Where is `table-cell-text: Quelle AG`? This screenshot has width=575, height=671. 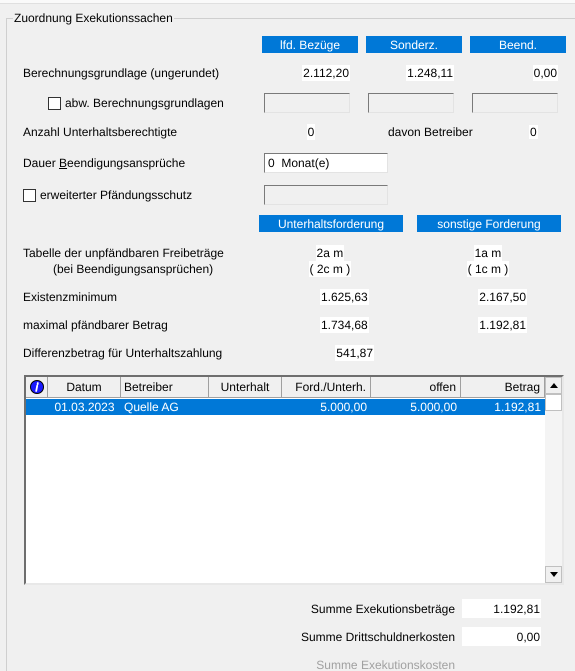 table-cell-text: Quelle AG is located at coordinates (151, 407).